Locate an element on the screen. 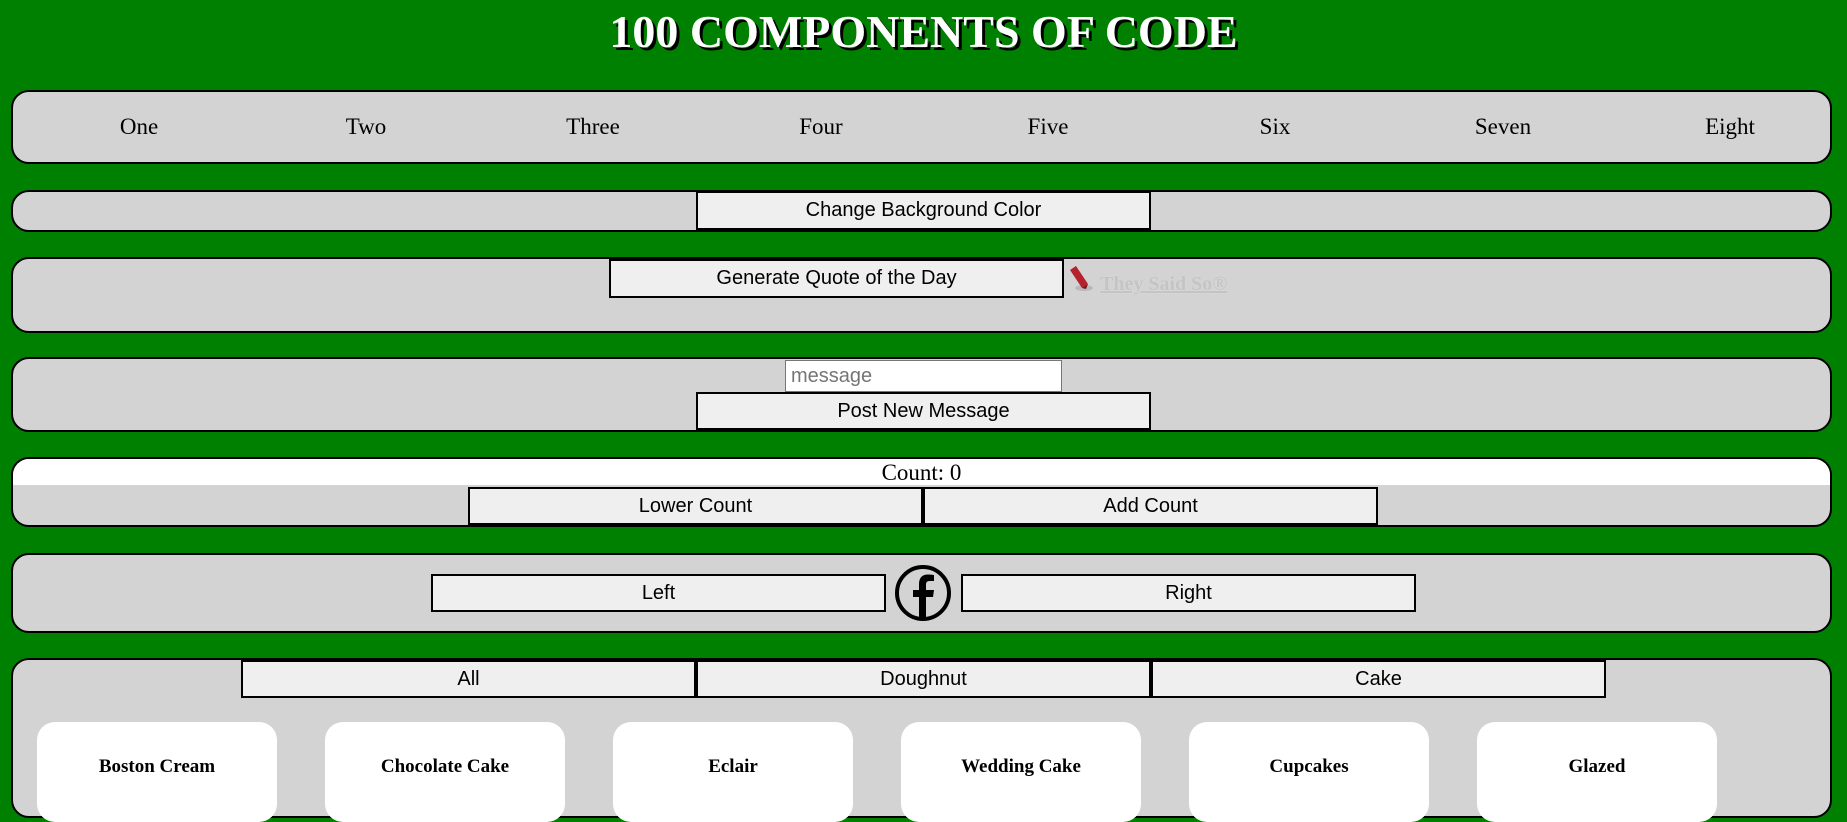 The image size is (1847, 822). filter-doughnut-button: Doughnut is located at coordinates (923, 679).